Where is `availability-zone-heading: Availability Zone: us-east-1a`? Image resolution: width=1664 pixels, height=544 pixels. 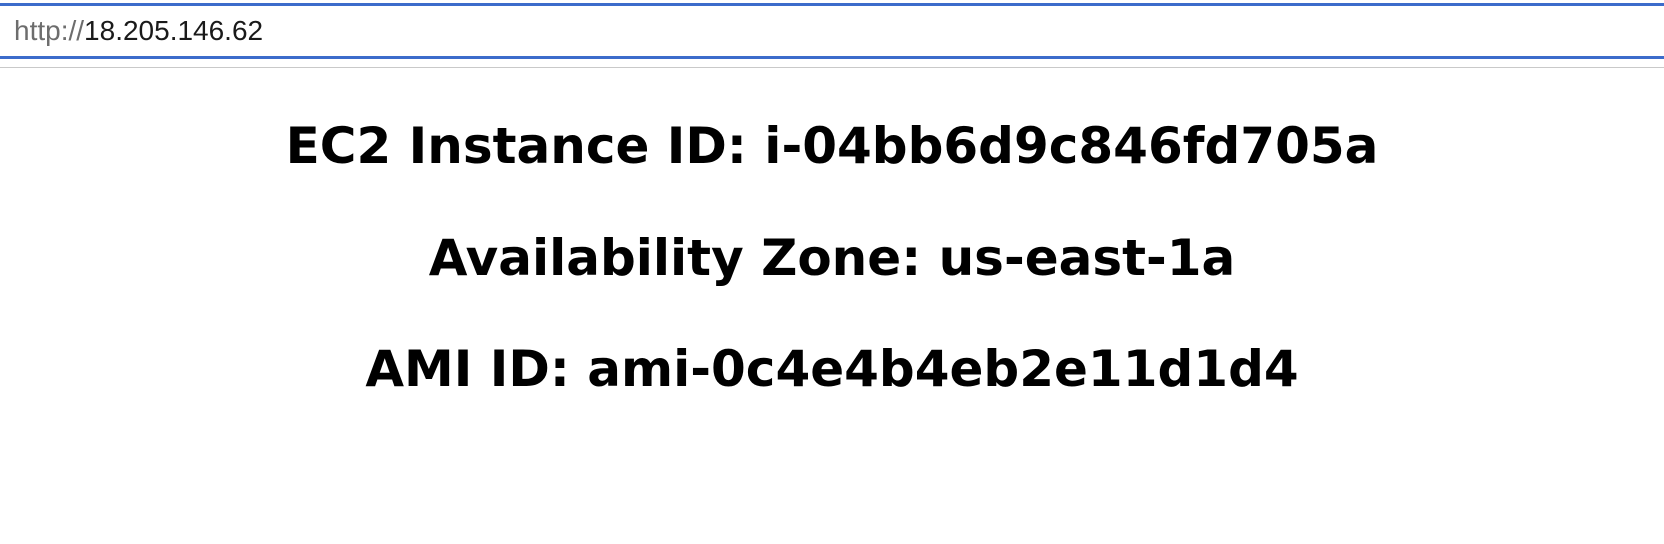
availability-zone-heading: Availability Zone: us-east-1a is located at coordinates (832, 258).